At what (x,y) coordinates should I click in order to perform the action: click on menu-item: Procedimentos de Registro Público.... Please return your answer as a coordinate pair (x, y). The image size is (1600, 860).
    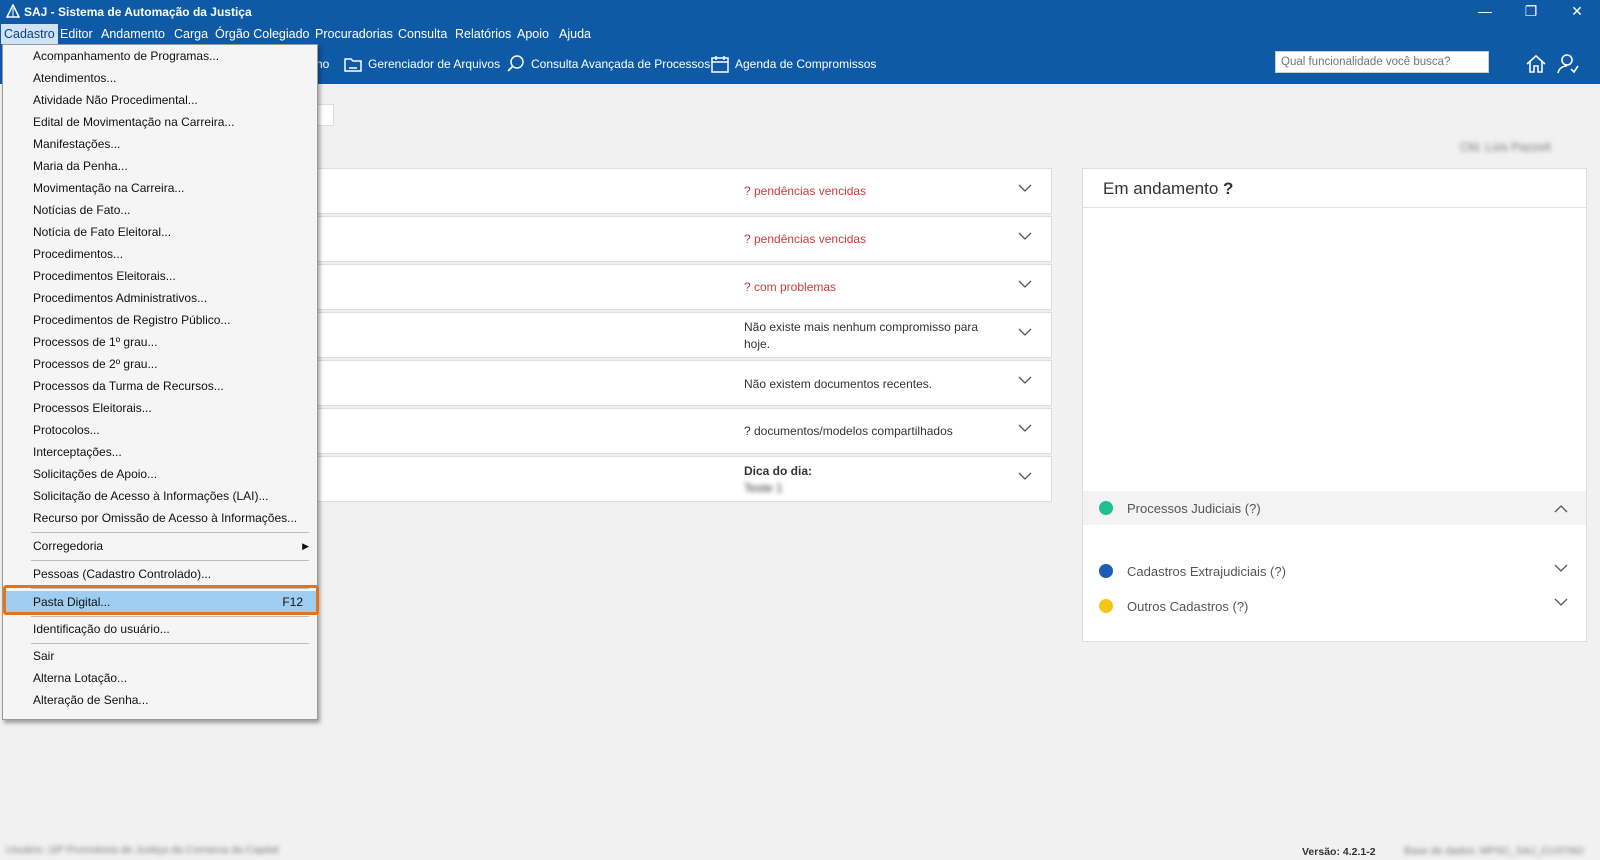
    Looking at the image, I should click on (160, 320).